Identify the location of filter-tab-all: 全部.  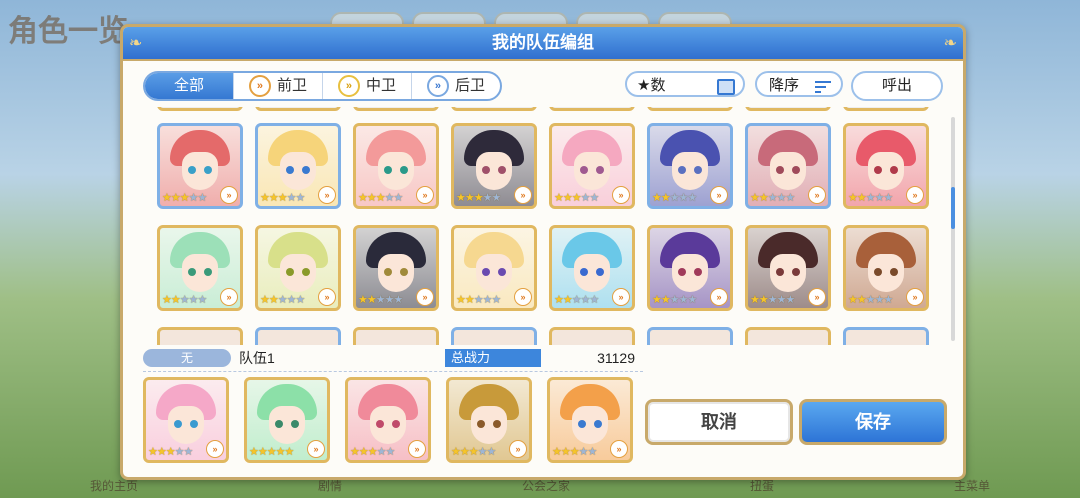
(189, 86).